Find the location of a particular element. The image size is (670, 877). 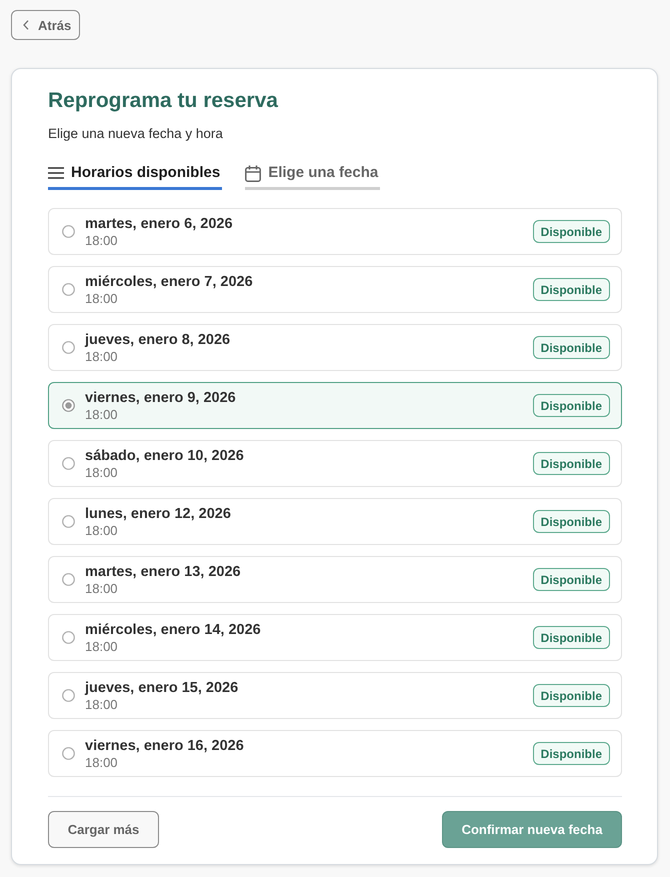

slot-date: viernes, enero 9, 2026 is located at coordinates (160, 398).